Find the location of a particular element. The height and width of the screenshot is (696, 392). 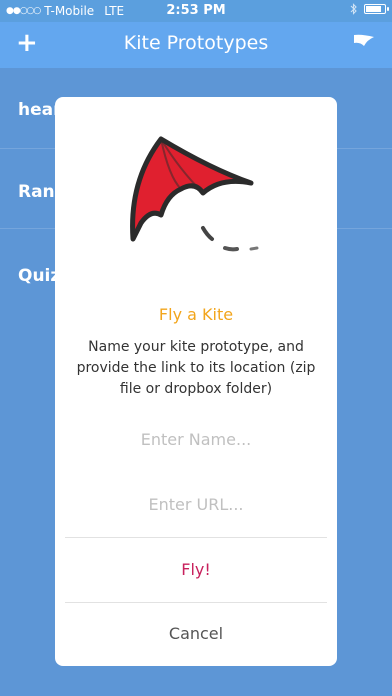

status-time: 2:53 PM is located at coordinates (196, 10).